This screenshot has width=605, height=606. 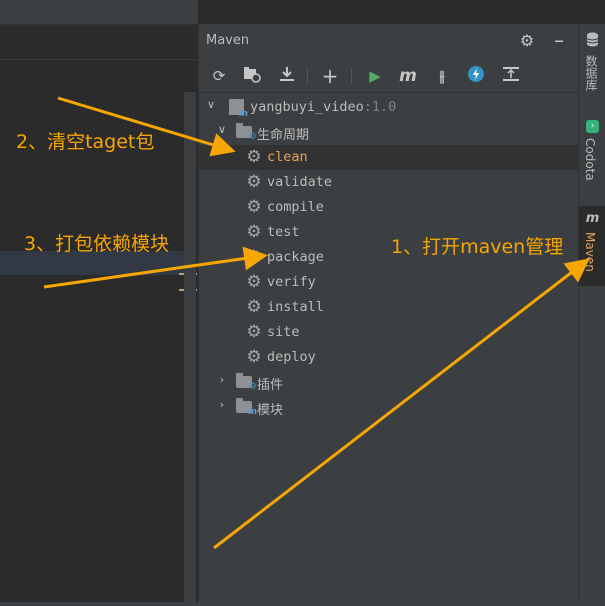 What do you see at coordinates (323, 107) in the screenshot?
I see `project-name: yangbuyi_video:1.0` at bounding box center [323, 107].